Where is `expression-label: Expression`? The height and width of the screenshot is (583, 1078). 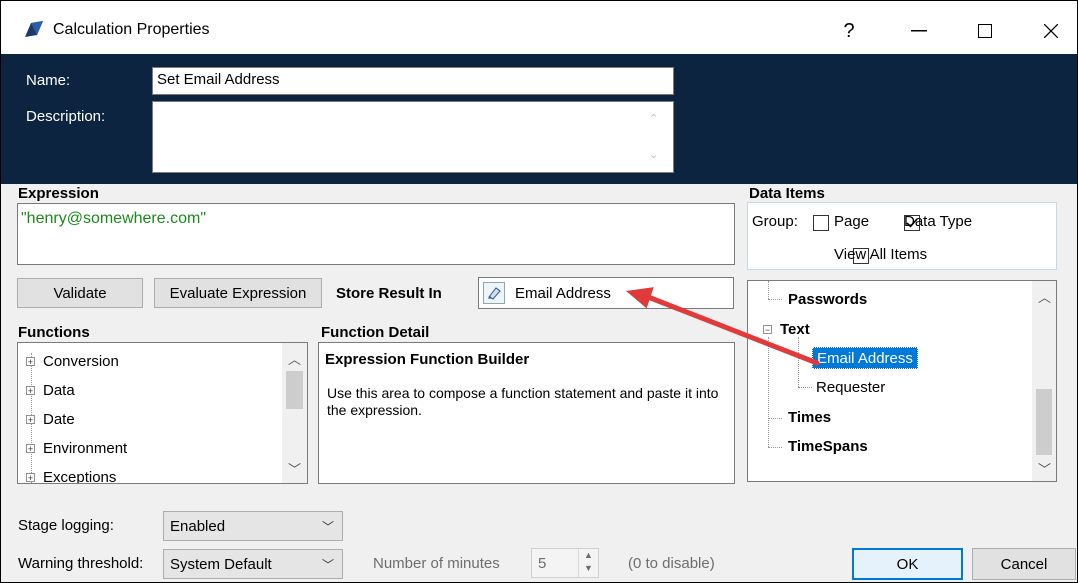 expression-label: Expression is located at coordinates (58, 193).